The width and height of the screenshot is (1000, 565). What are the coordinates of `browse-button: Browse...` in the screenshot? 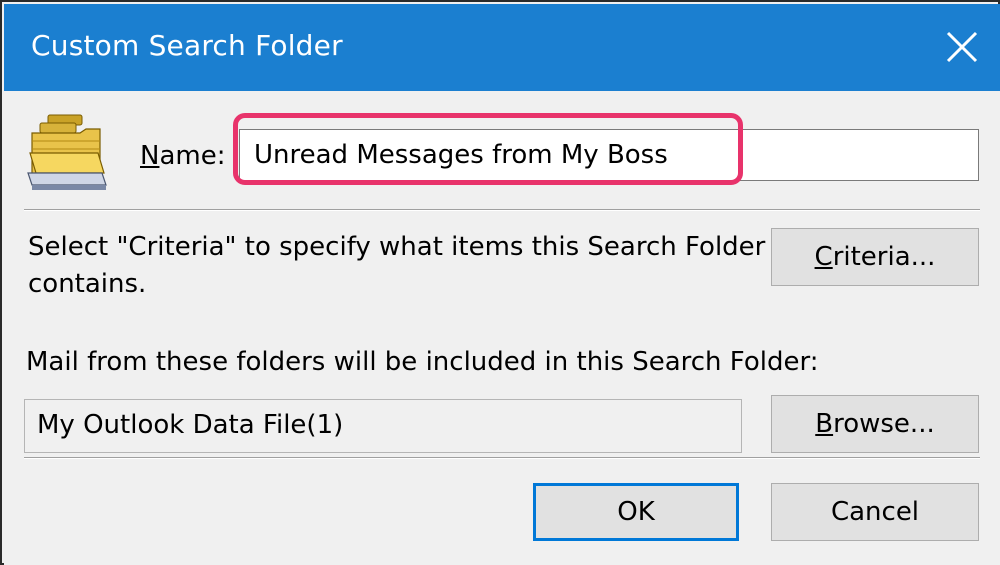 It's located at (875, 424).